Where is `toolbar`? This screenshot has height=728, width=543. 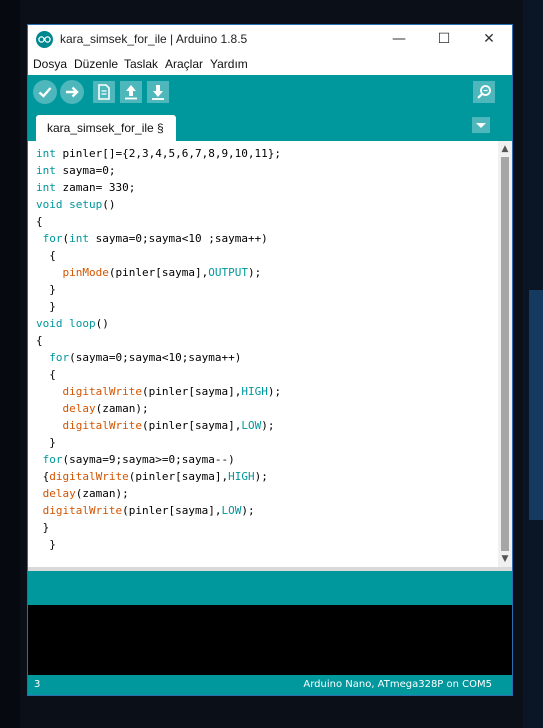
toolbar is located at coordinates (270, 92).